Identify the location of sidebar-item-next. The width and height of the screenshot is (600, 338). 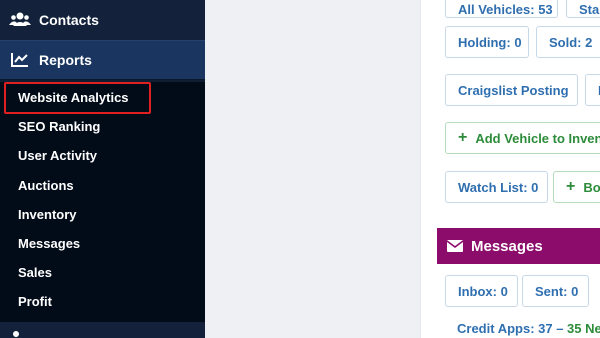
(102, 330).